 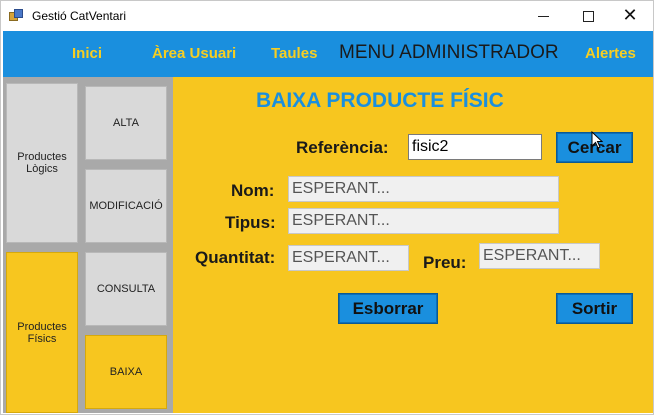 I want to click on close-icon: ✕, so click(x=630, y=15).